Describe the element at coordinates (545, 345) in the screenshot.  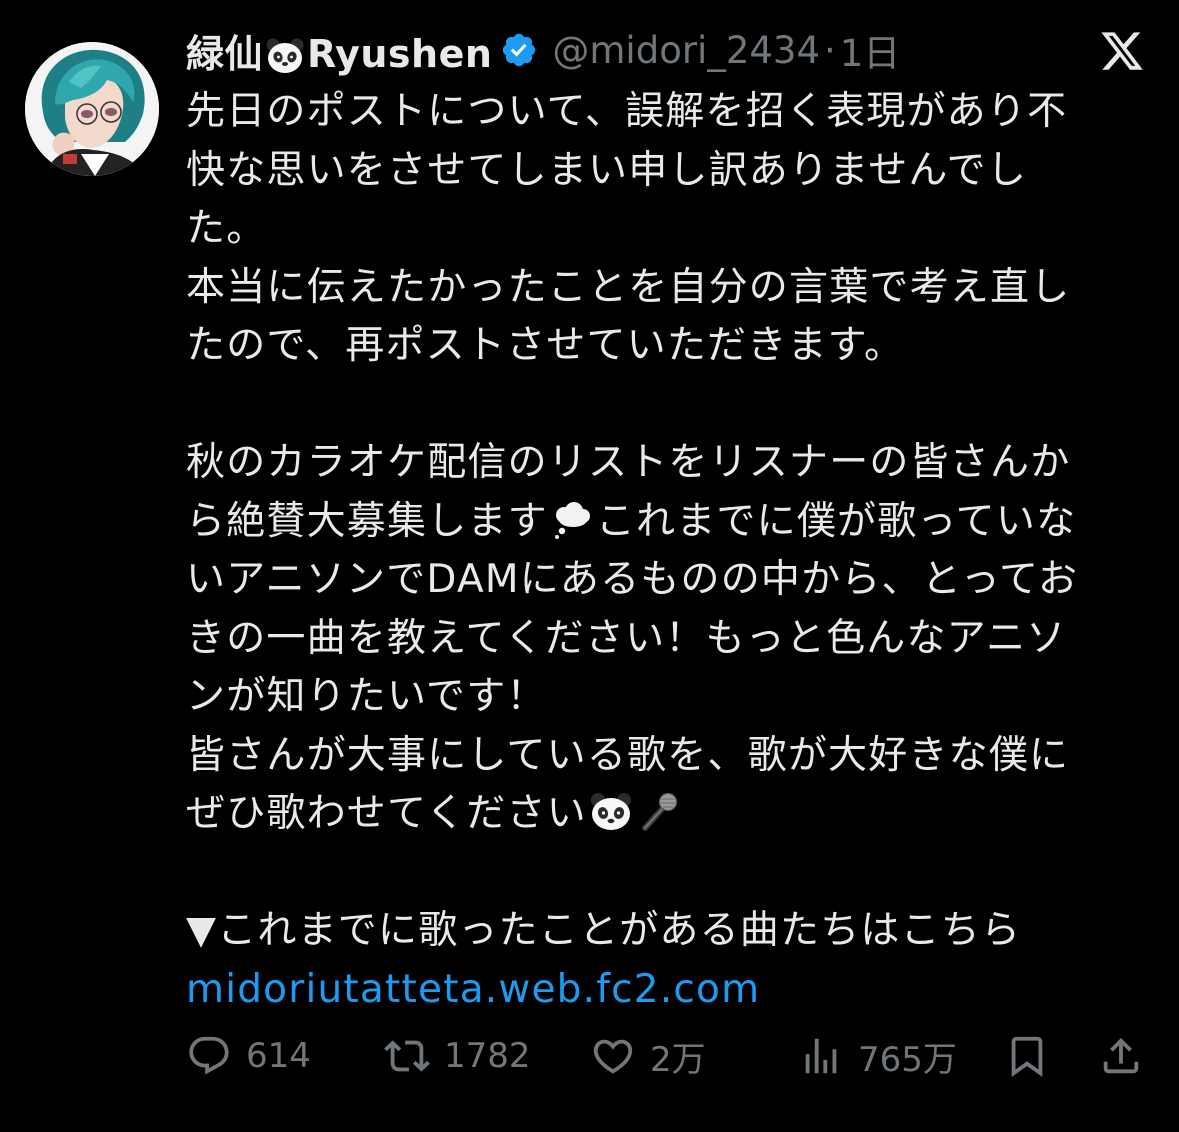
I see `post-line: たので、再ポストさせていただきます。` at that location.